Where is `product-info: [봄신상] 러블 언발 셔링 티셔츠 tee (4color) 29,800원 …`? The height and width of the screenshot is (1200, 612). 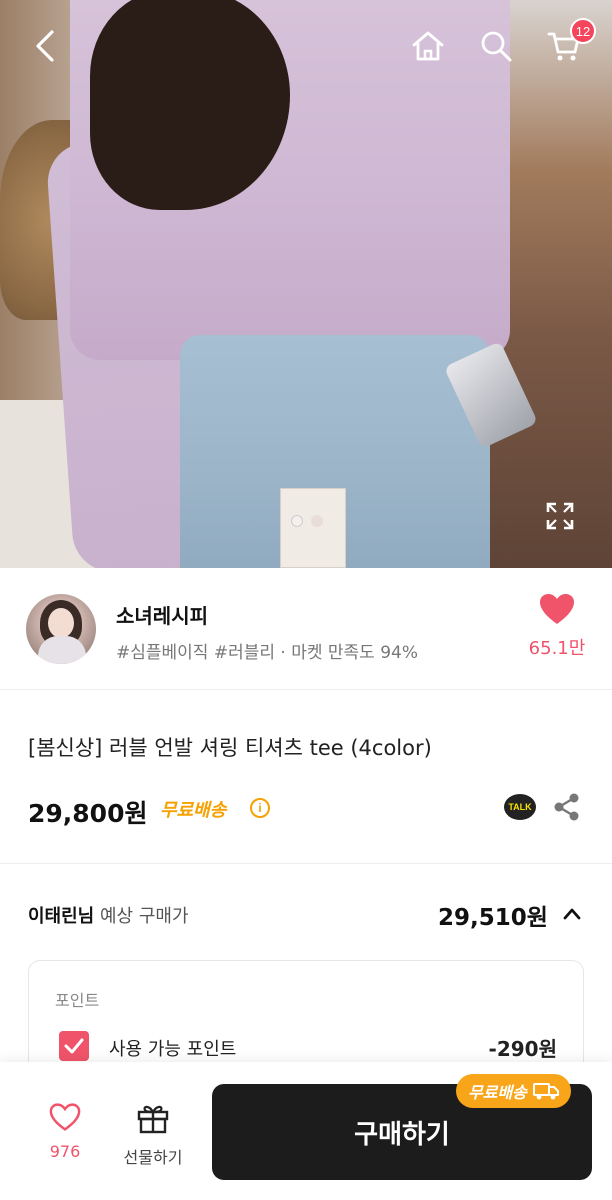
product-info: [봄신상] 러블 언발 셔링 티셔츠 tee (4color) 29,800원 … is located at coordinates (306, 777).